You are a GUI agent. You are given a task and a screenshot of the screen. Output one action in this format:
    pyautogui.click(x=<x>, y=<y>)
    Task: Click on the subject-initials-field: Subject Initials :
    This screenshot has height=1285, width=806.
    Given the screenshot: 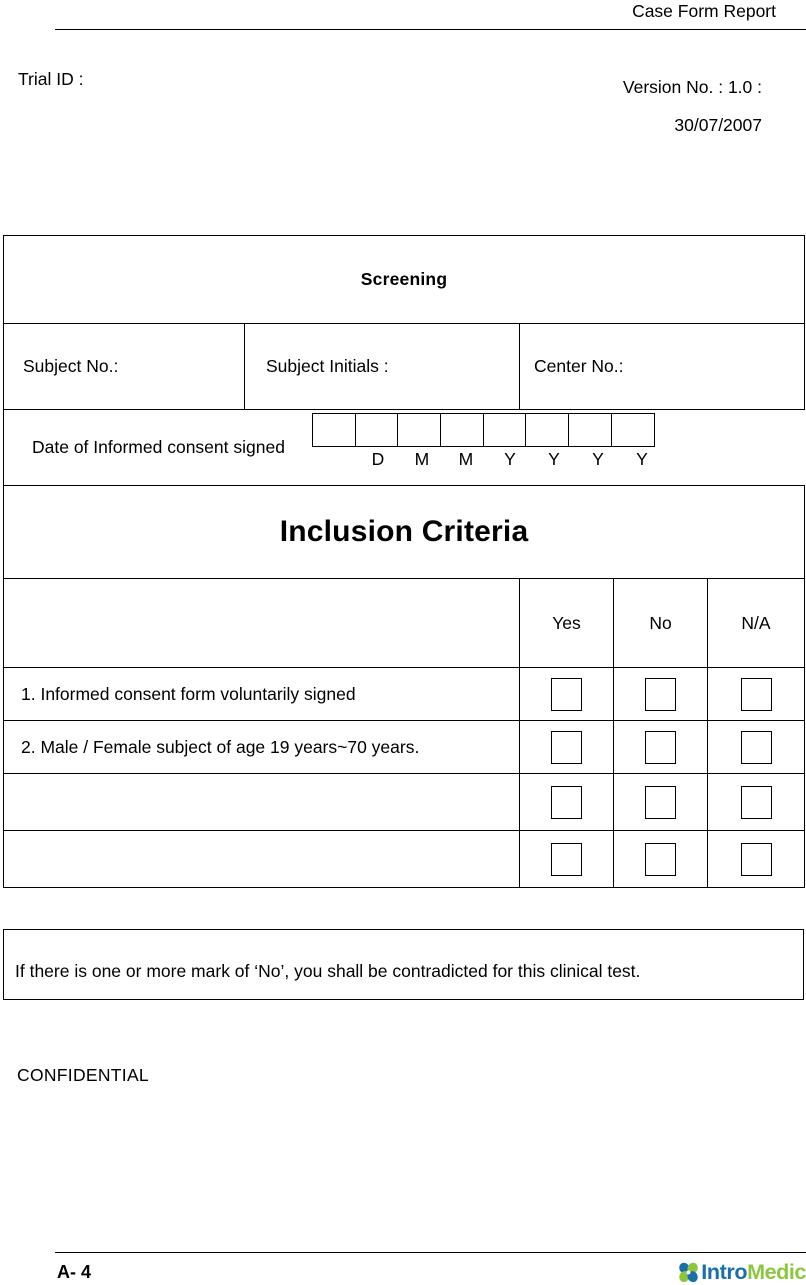 What is the action you would take?
    pyautogui.click(x=382, y=366)
    